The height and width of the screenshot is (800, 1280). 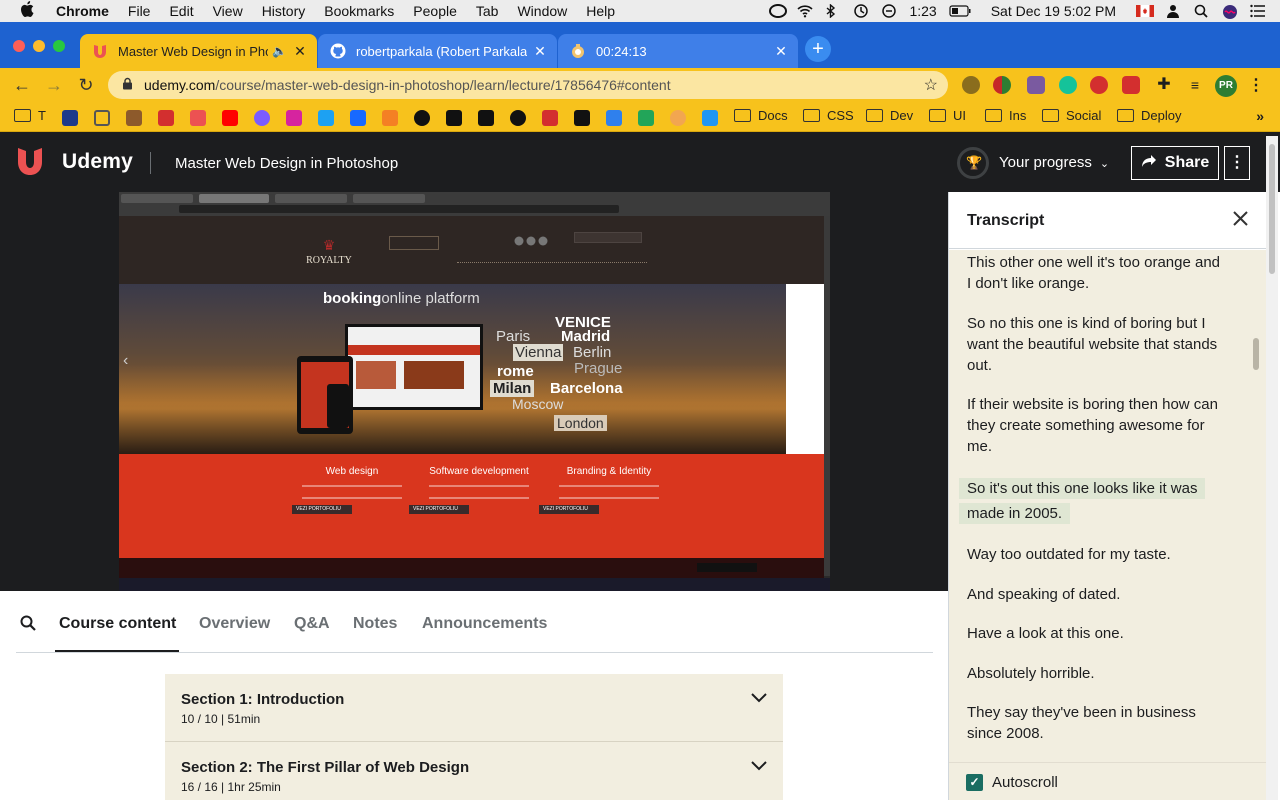 I want to click on udemy-bookmark-icon, so click(x=198, y=118).